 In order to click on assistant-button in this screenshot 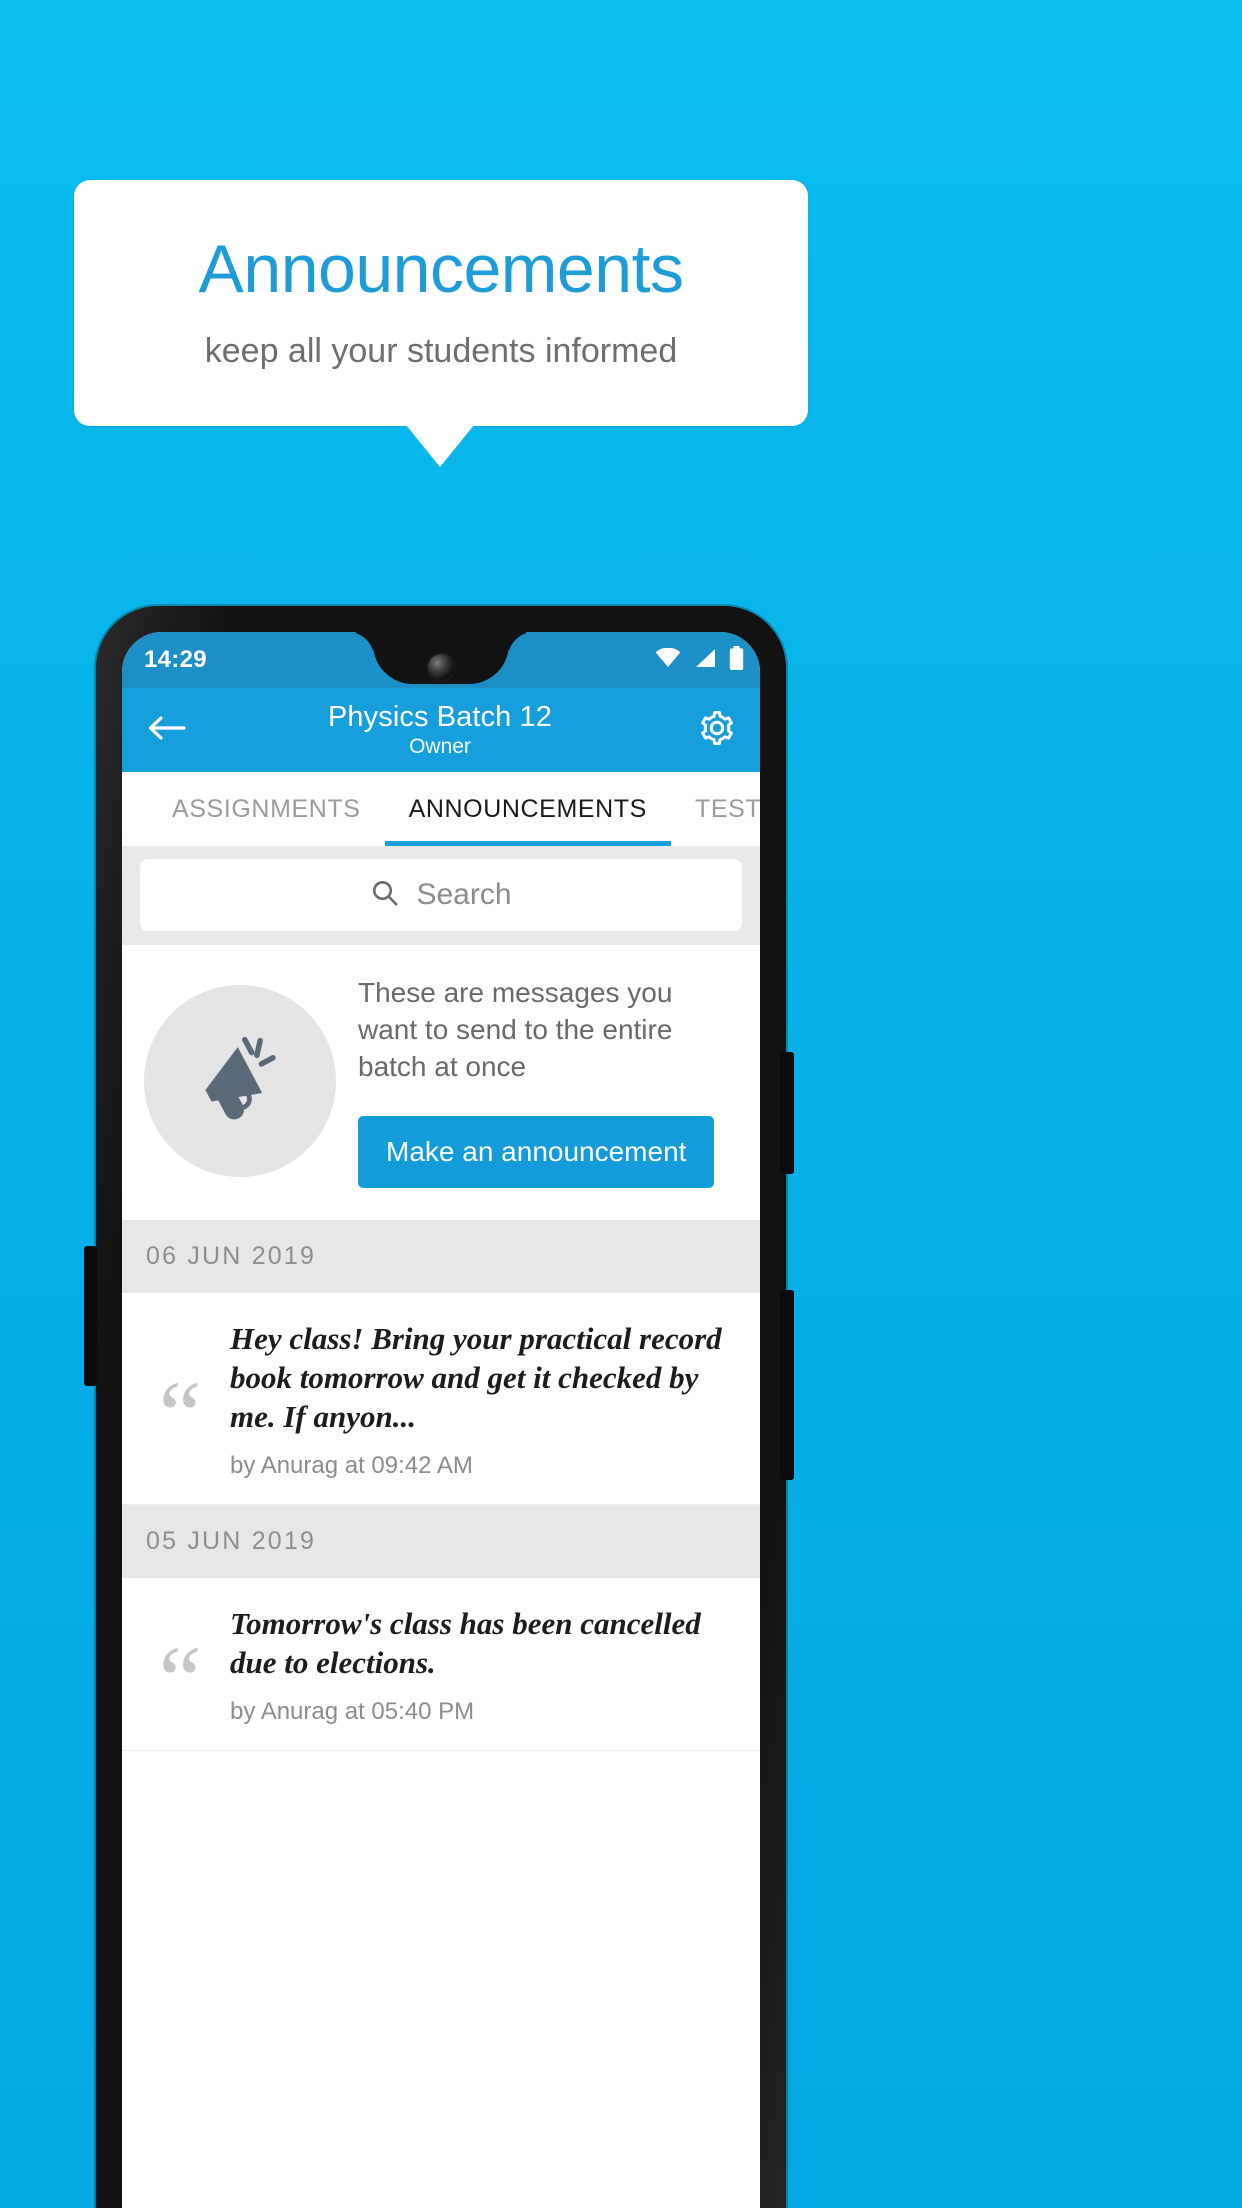, I will do `click(90, 1316)`.